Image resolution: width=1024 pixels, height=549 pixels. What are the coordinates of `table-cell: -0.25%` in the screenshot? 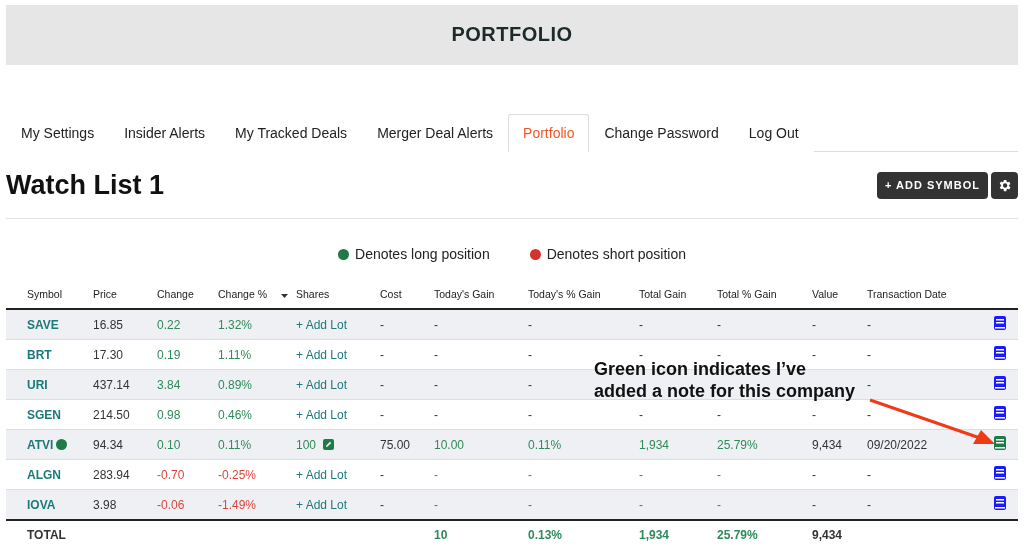 It's located at (237, 474).